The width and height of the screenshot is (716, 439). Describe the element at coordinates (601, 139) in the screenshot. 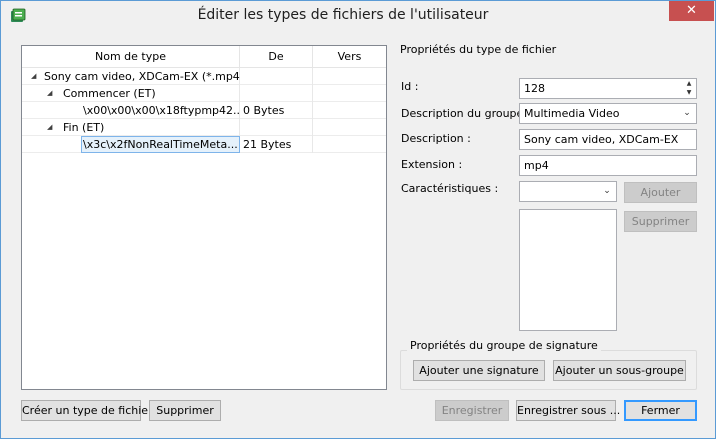

I see `description-value: Sony cam video, XDCam-EX` at that location.